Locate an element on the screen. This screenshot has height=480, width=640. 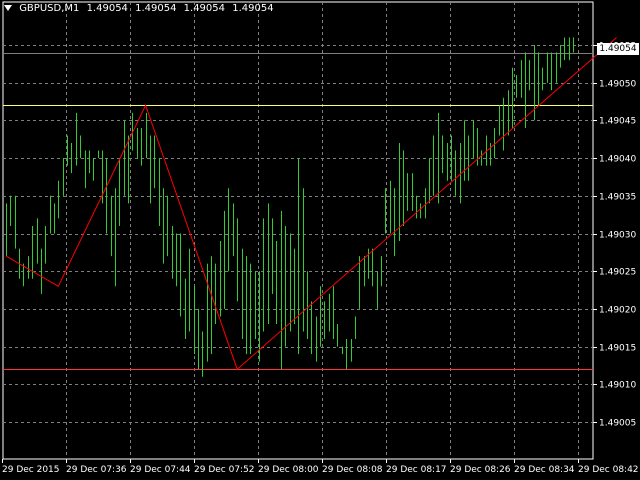
x-tick-label: 29 Dec 07:36 is located at coordinates (96, 470).